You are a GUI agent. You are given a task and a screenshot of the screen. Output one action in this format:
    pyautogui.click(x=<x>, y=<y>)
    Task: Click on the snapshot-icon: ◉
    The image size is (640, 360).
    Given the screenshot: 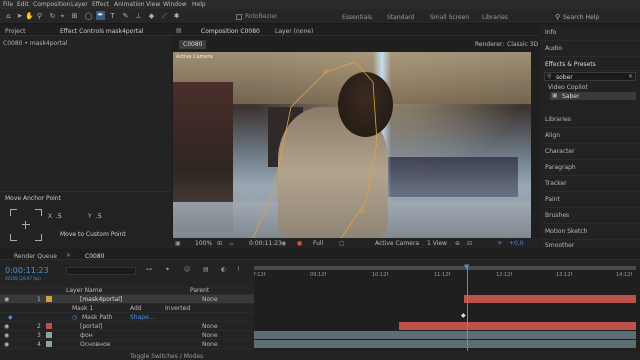 What is the action you would take?
    pyautogui.click(x=283, y=243)
    